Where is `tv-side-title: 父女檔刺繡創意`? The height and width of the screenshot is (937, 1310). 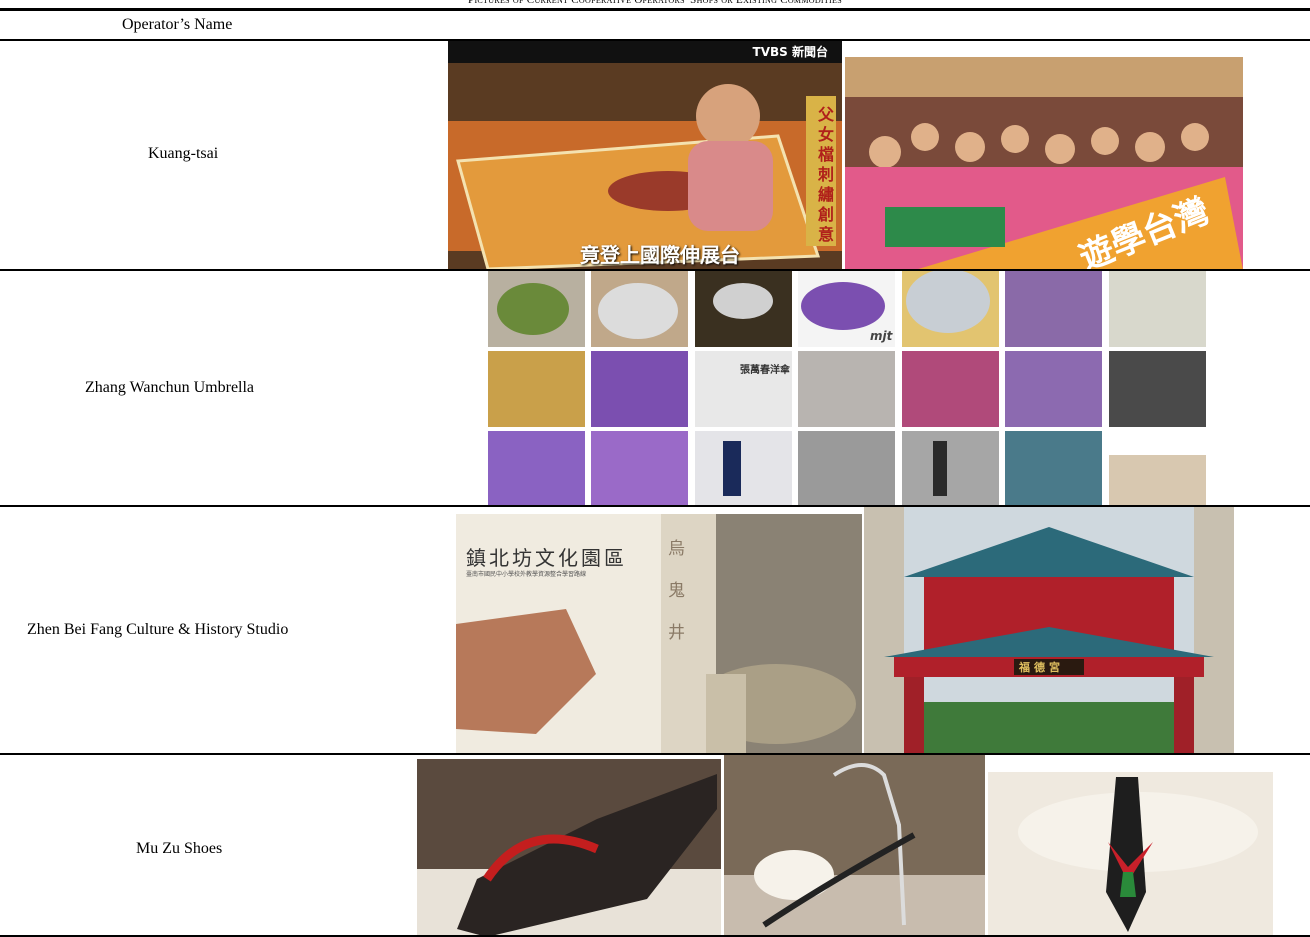
tv-side-title: 父女檔刺繡創意 is located at coordinates (826, 174).